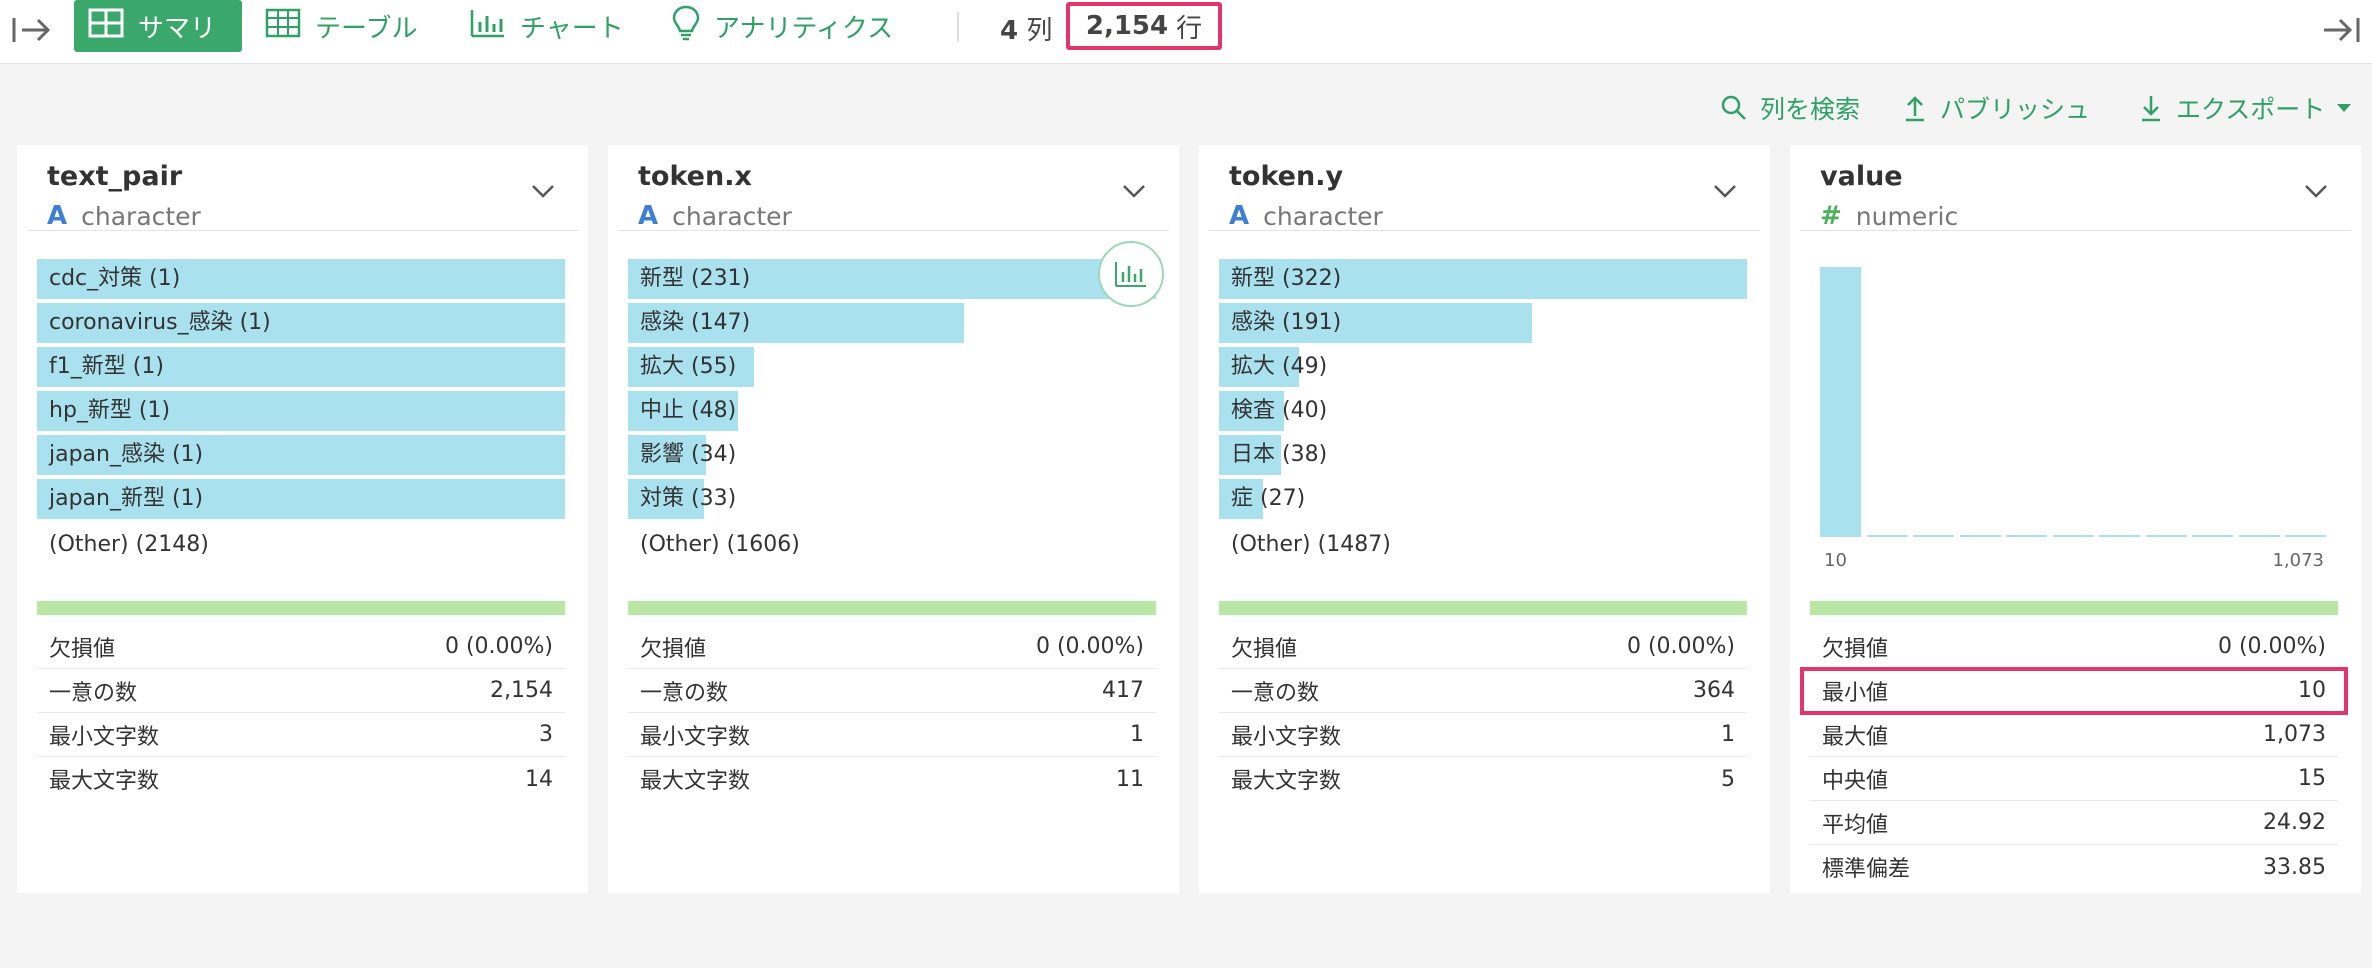 The height and width of the screenshot is (968, 2372). I want to click on stat-label: 最大値, so click(1855, 737).